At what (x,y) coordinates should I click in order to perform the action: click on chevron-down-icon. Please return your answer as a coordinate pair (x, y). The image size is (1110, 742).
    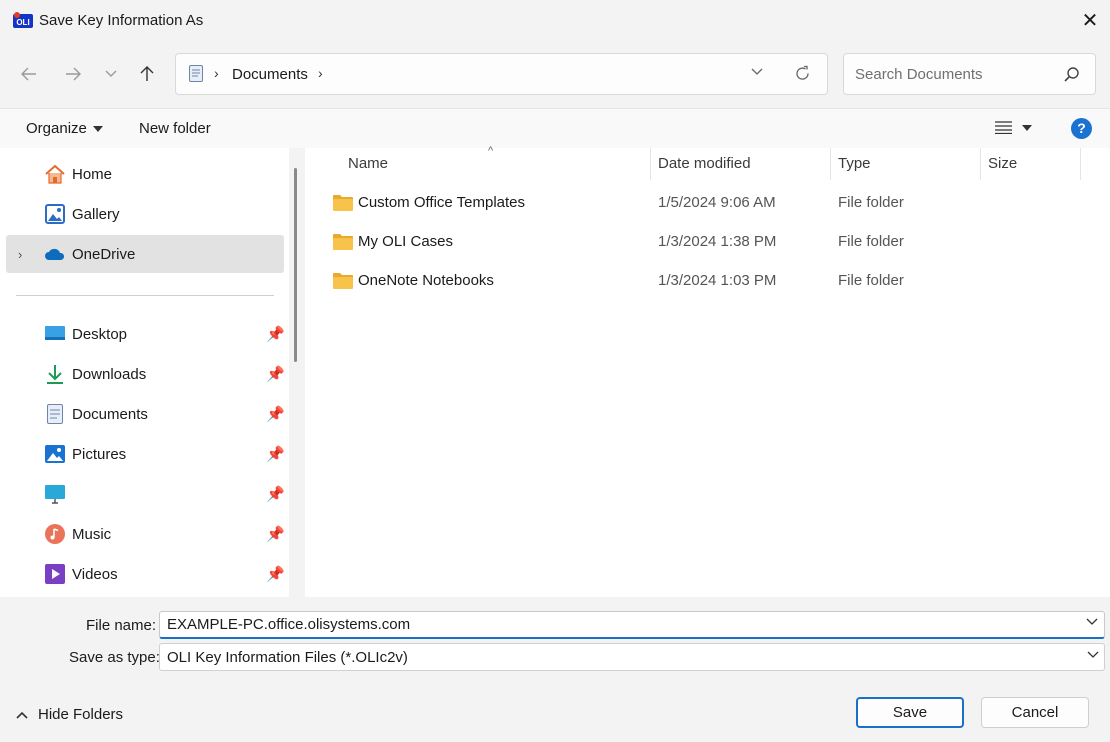
    Looking at the image, I should click on (1093, 654).